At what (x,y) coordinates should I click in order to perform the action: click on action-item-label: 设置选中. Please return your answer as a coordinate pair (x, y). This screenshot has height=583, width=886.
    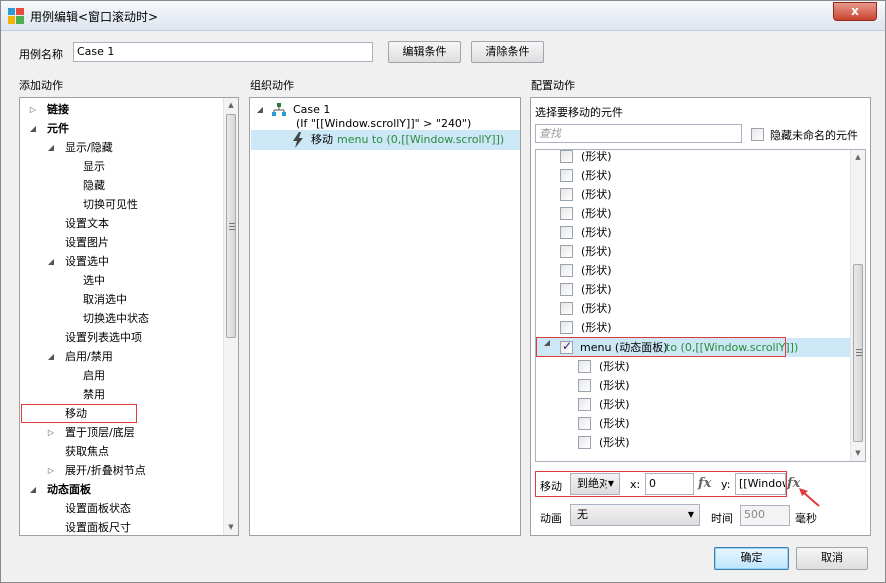
    Looking at the image, I should click on (87, 261).